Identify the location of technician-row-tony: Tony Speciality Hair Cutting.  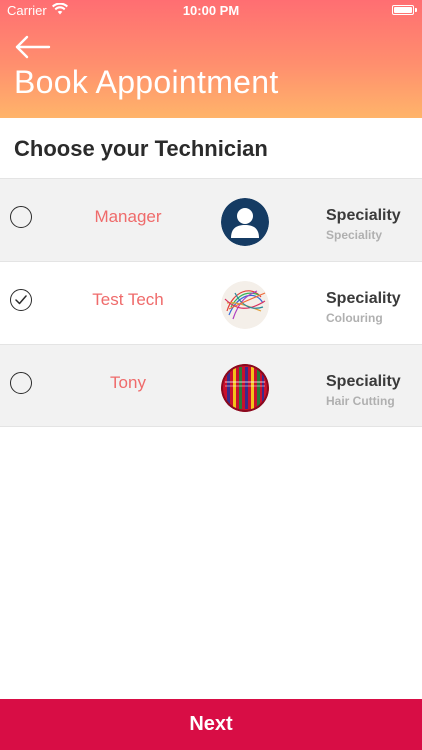
(211, 385).